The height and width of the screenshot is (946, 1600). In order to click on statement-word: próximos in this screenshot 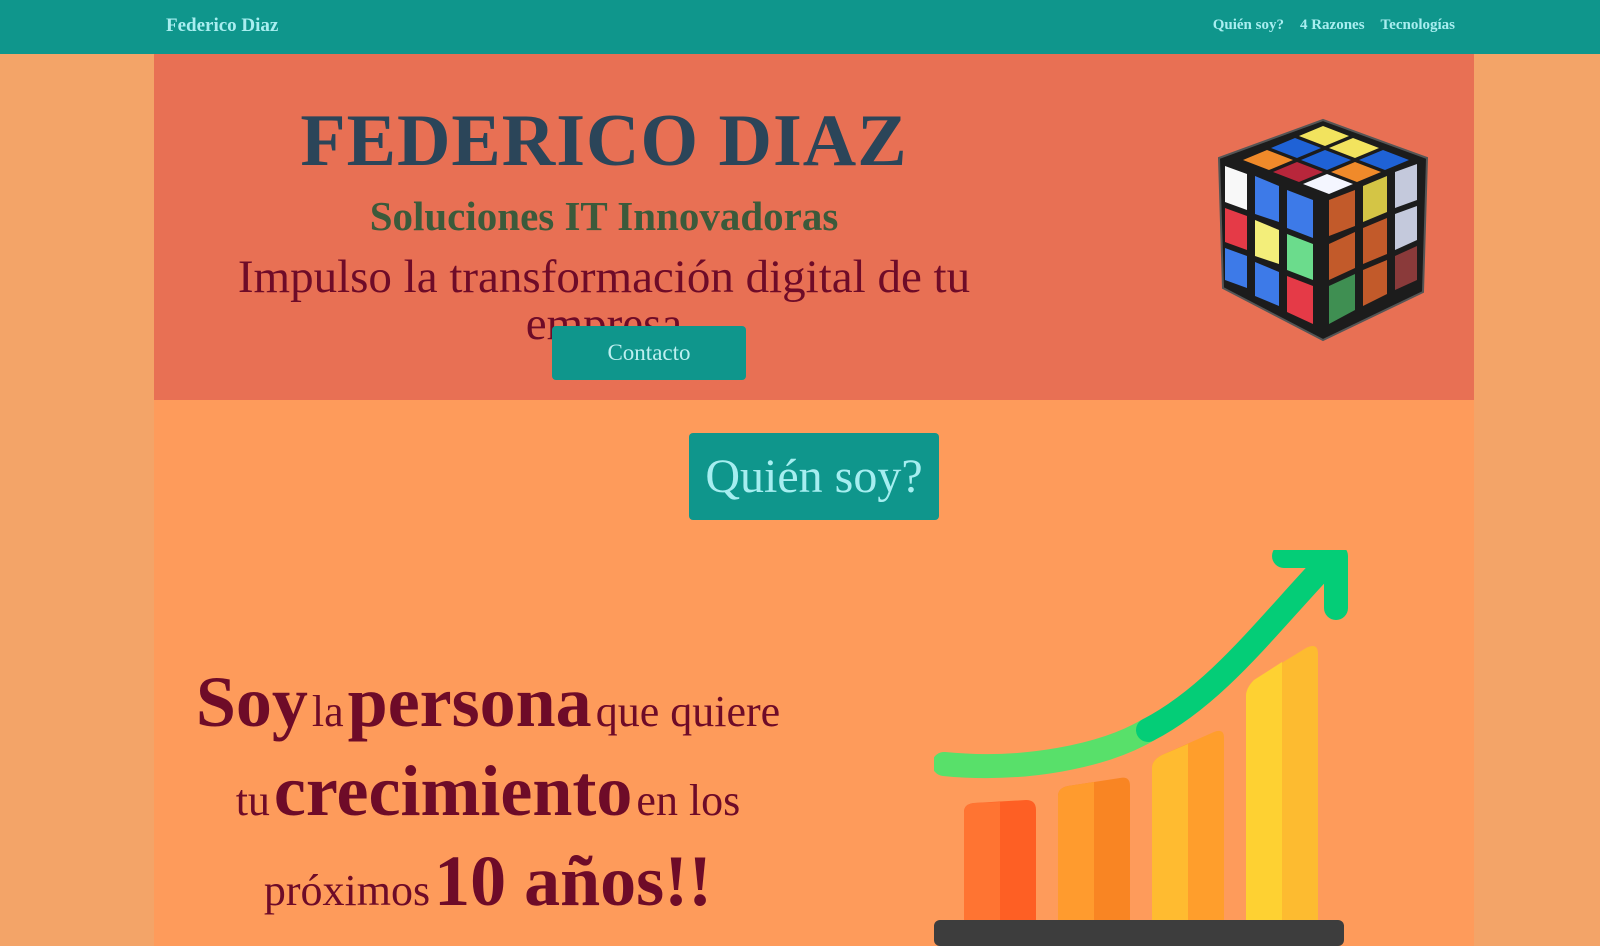, I will do `click(347, 890)`.